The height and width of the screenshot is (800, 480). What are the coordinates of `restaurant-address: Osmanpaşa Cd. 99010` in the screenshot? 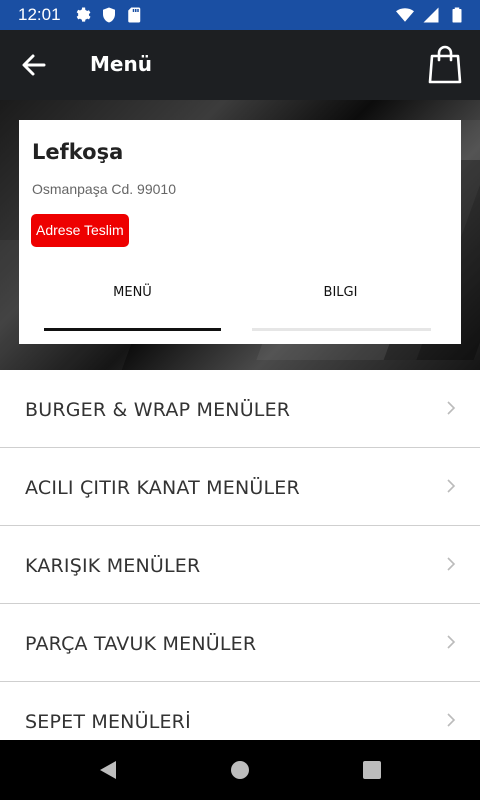 It's located at (104, 189).